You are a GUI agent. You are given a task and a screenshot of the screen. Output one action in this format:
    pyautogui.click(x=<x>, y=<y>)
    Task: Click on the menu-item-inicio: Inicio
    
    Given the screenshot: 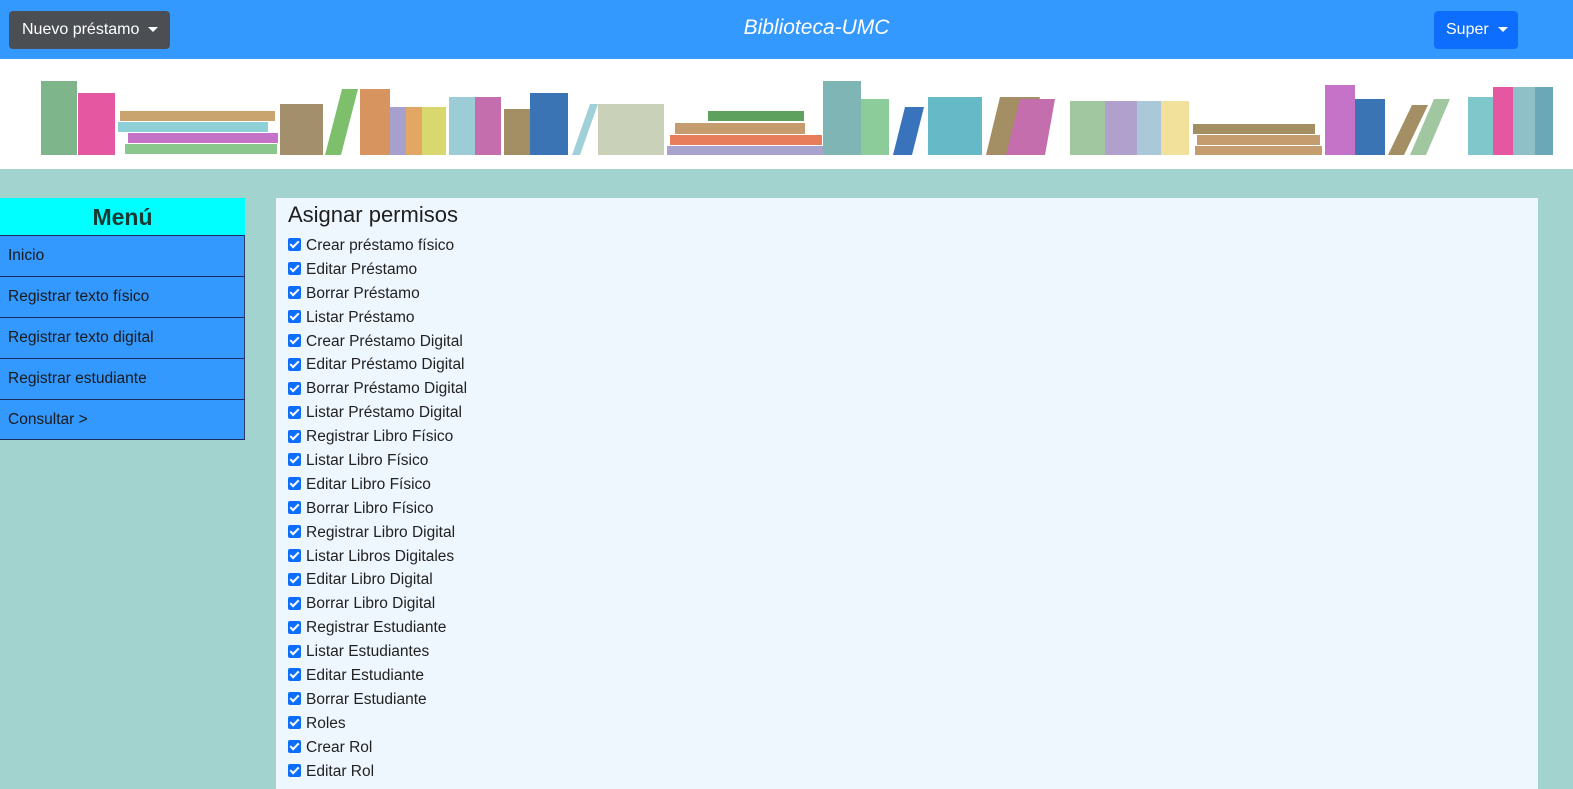 What is the action you would take?
    pyautogui.click(x=122, y=255)
    